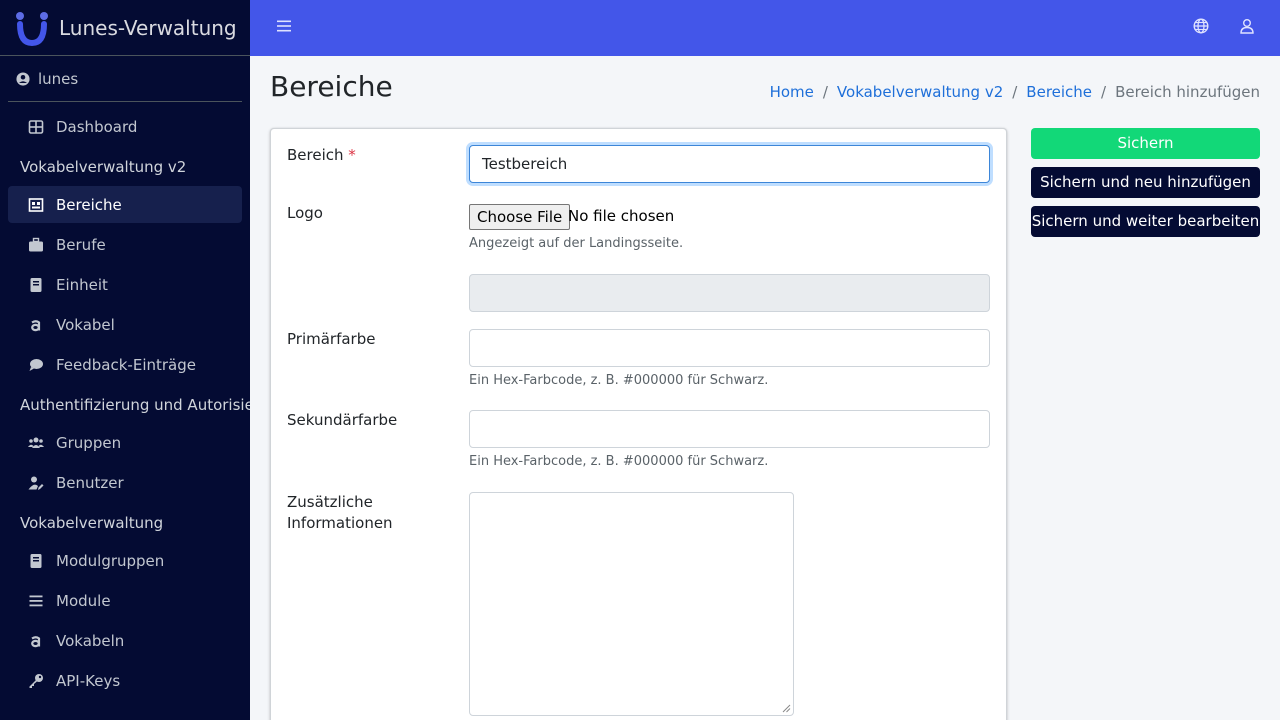 The width and height of the screenshot is (1280, 720). Describe the element at coordinates (576, 243) in the screenshot. I see `logo-help-text: Angezeigt auf der Landingsseite.` at that location.